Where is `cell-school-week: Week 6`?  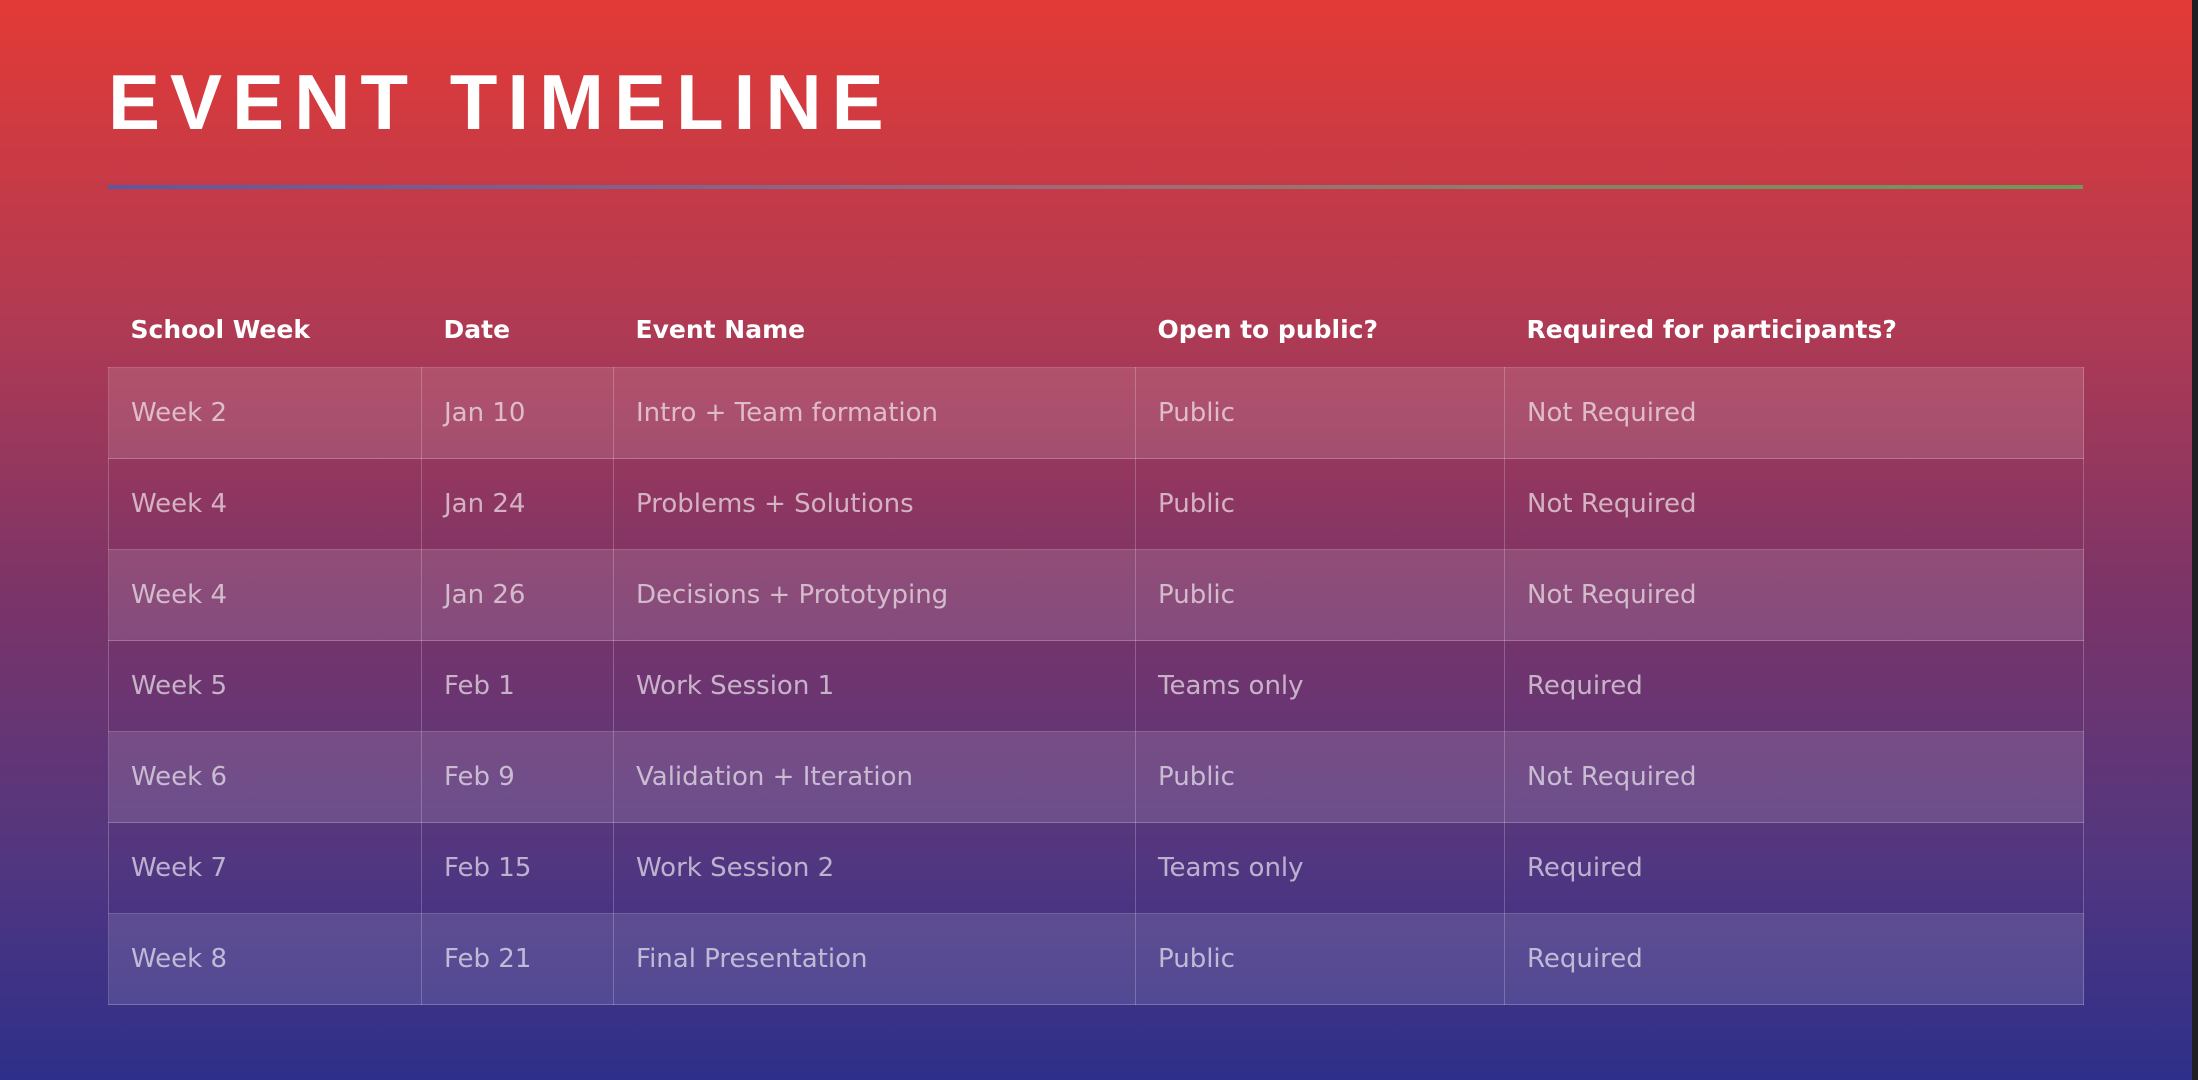
cell-school-week: Week 6 is located at coordinates (265, 777).